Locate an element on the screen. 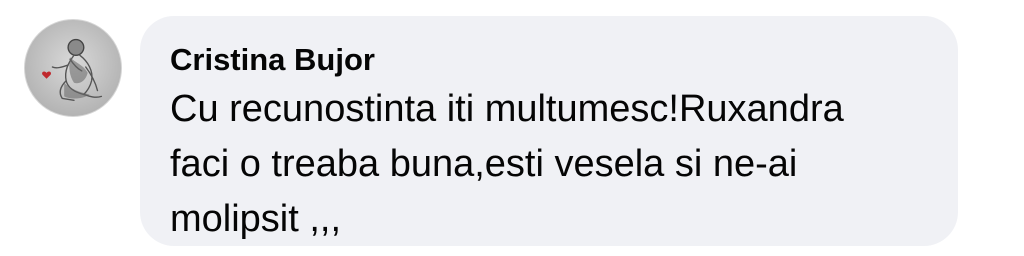  avatar is located at coordinates (73, 68).